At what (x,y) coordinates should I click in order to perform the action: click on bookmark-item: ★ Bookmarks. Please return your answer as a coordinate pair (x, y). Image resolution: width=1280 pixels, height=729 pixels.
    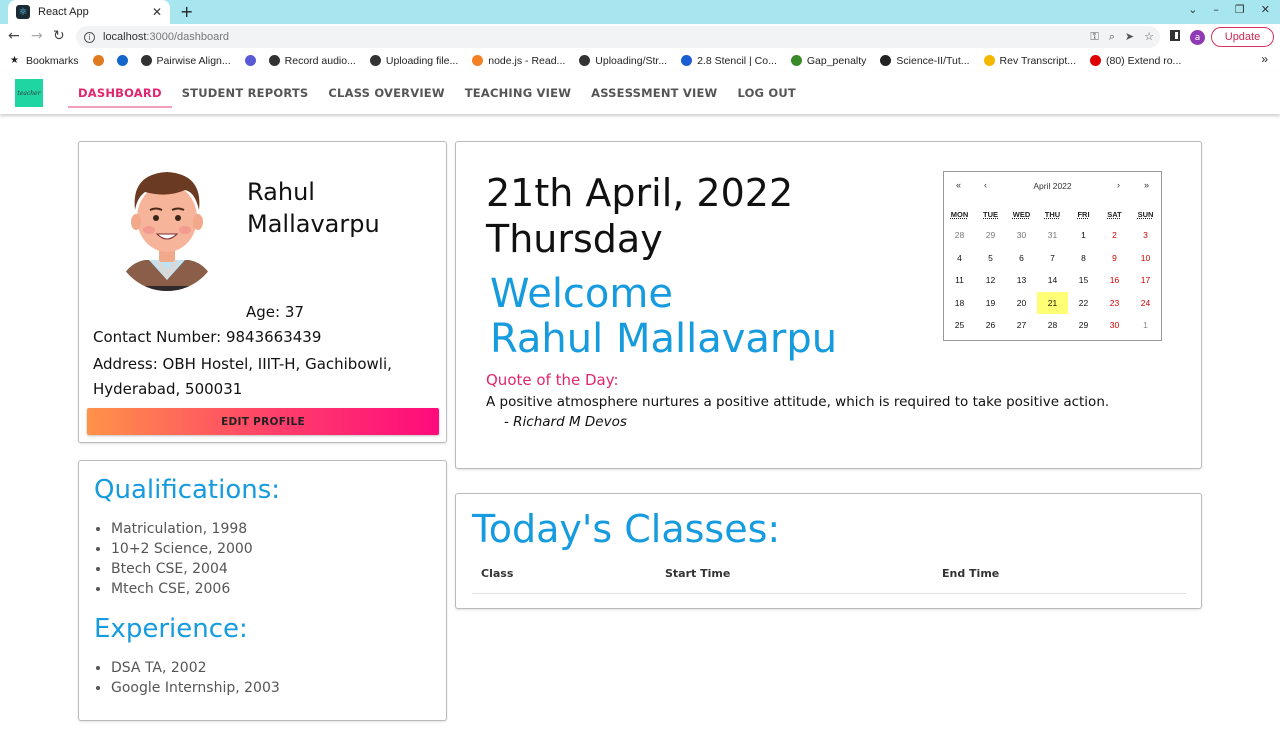
    Looking at the image, I should click on (44, 61).